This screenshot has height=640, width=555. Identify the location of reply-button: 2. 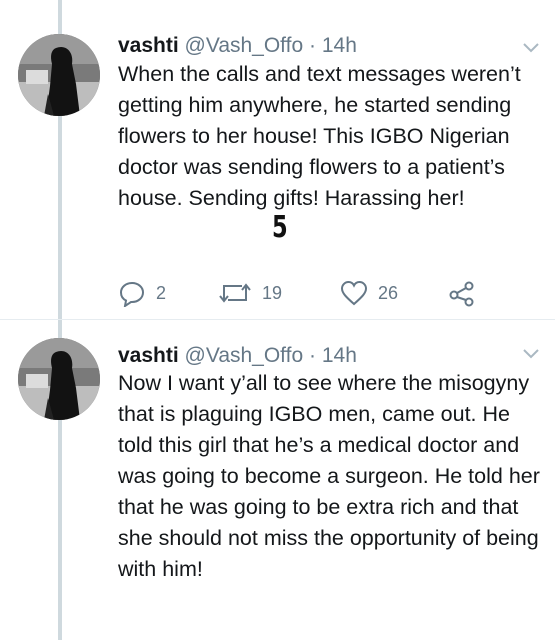
(142, 293).